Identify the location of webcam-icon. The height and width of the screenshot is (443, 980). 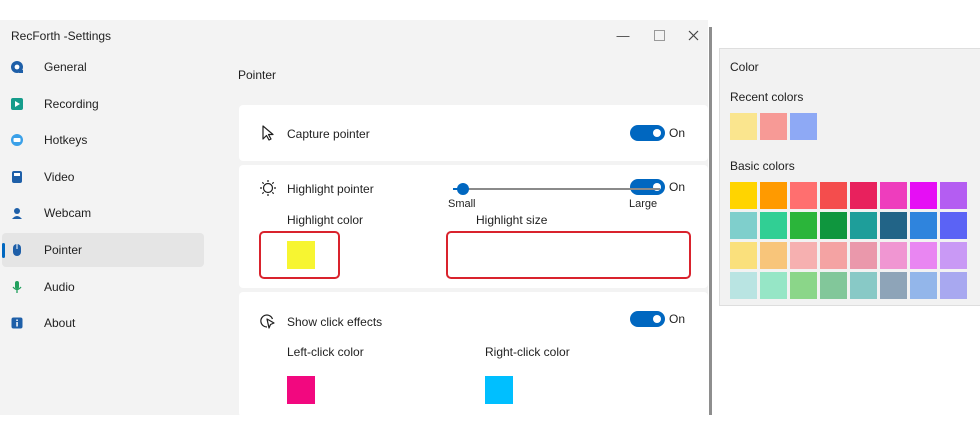
(17, 213).